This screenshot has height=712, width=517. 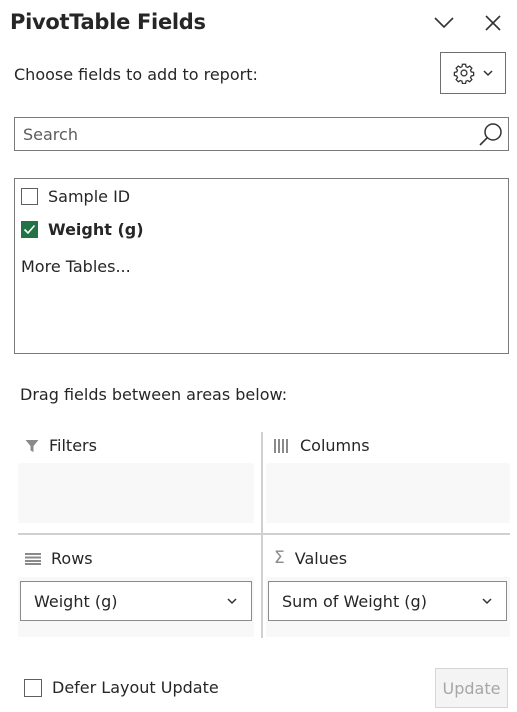 I want to click on field-label: Weight (g), so click(x=96, y=229).